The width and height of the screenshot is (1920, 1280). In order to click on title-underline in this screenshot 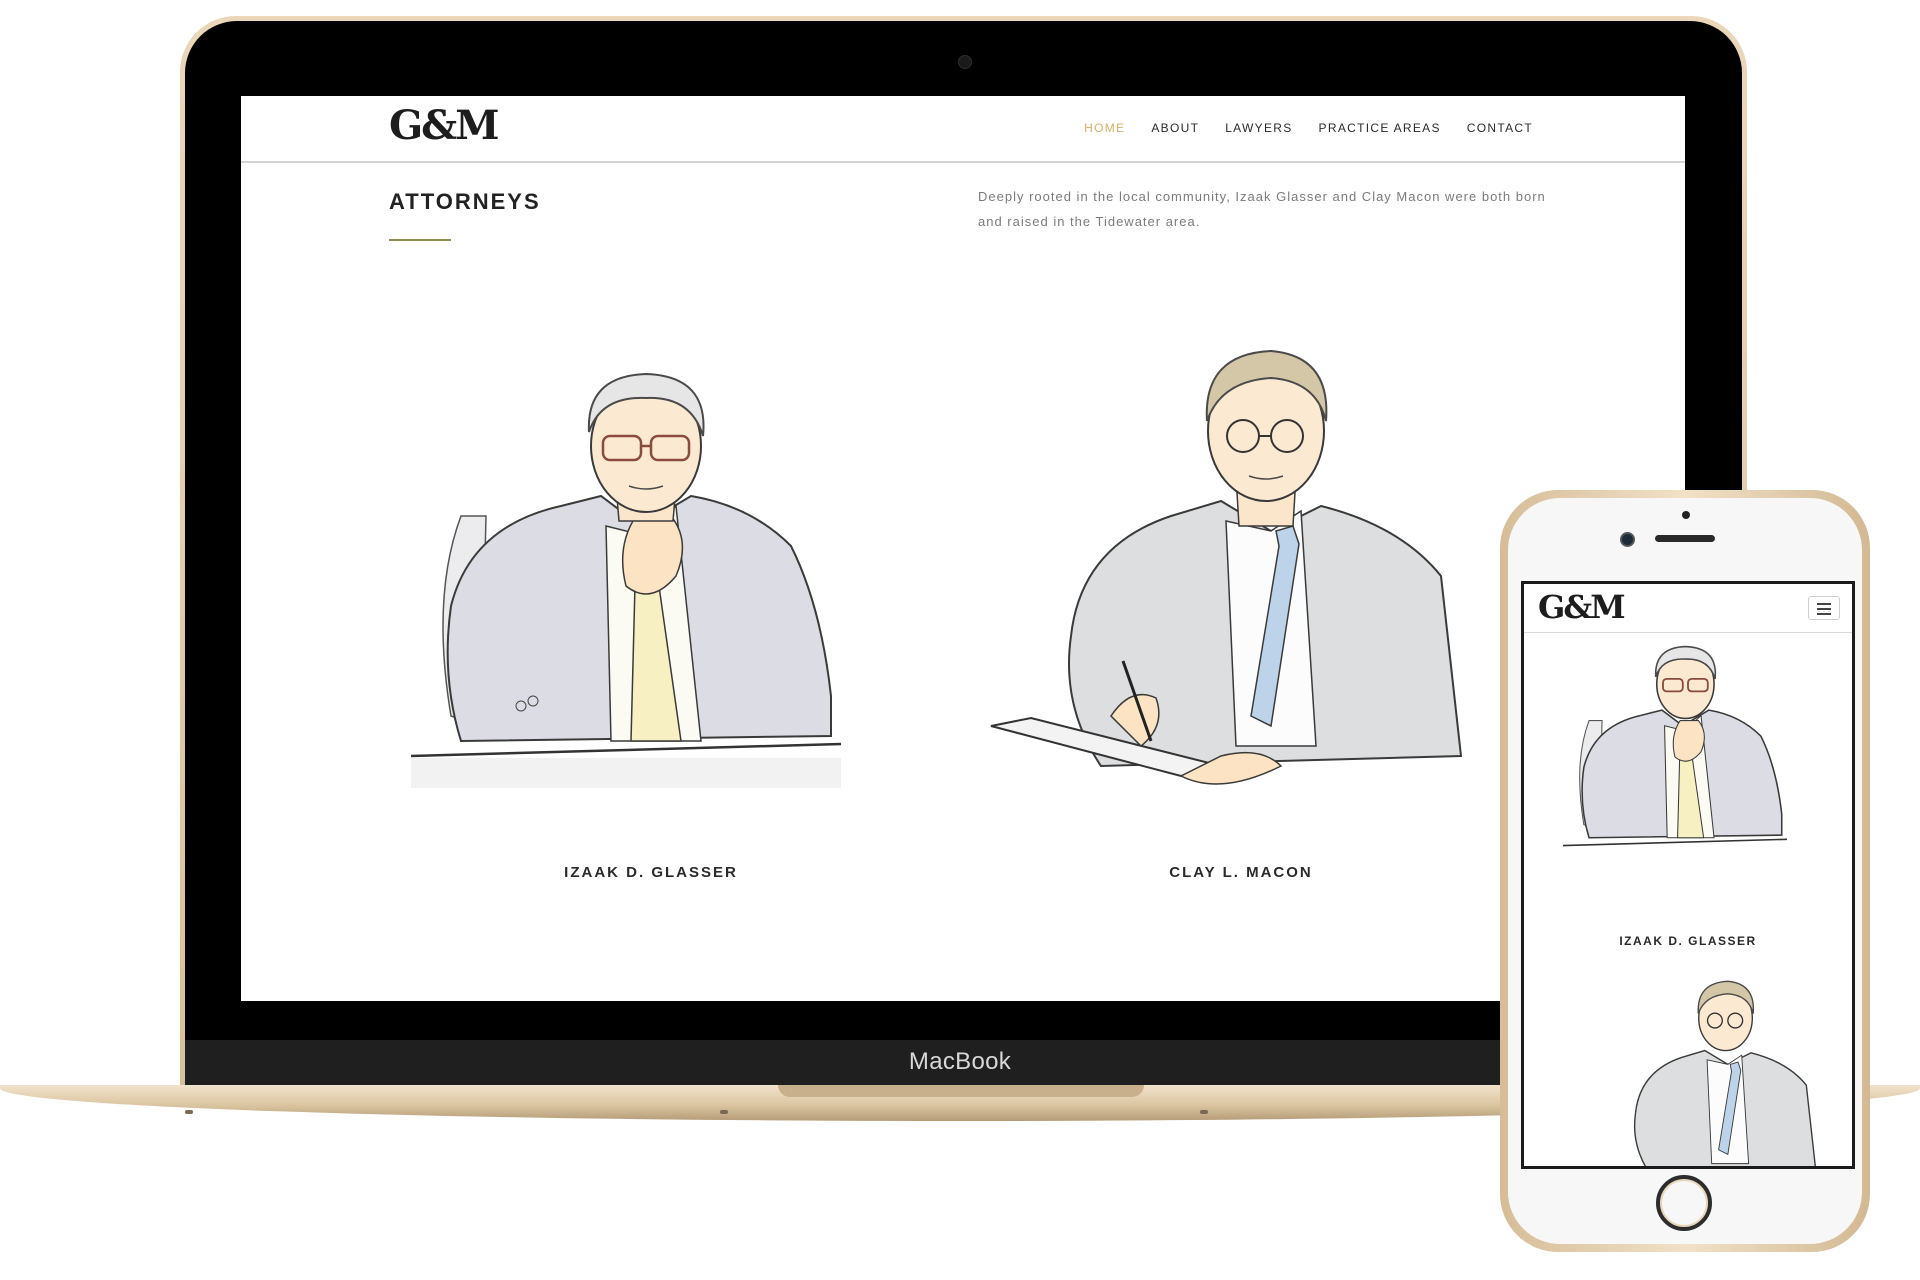, I will do `click(420, 240)`.